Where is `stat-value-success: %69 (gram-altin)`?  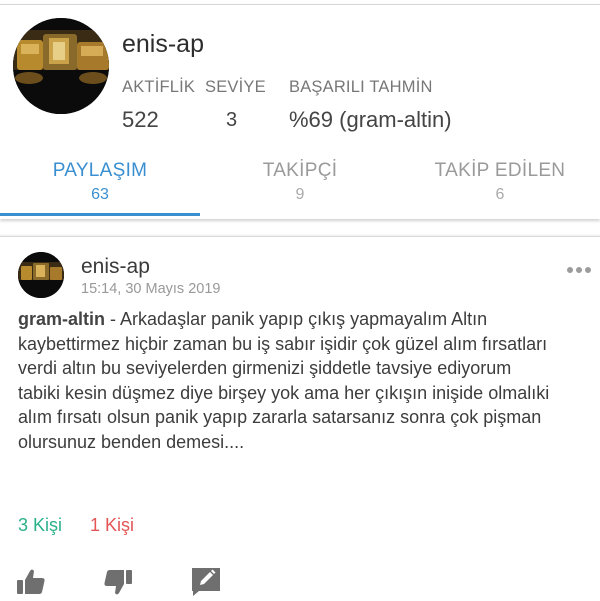 stat-value-success: %69 (gram-altin) is located at coordinates (370, 119).